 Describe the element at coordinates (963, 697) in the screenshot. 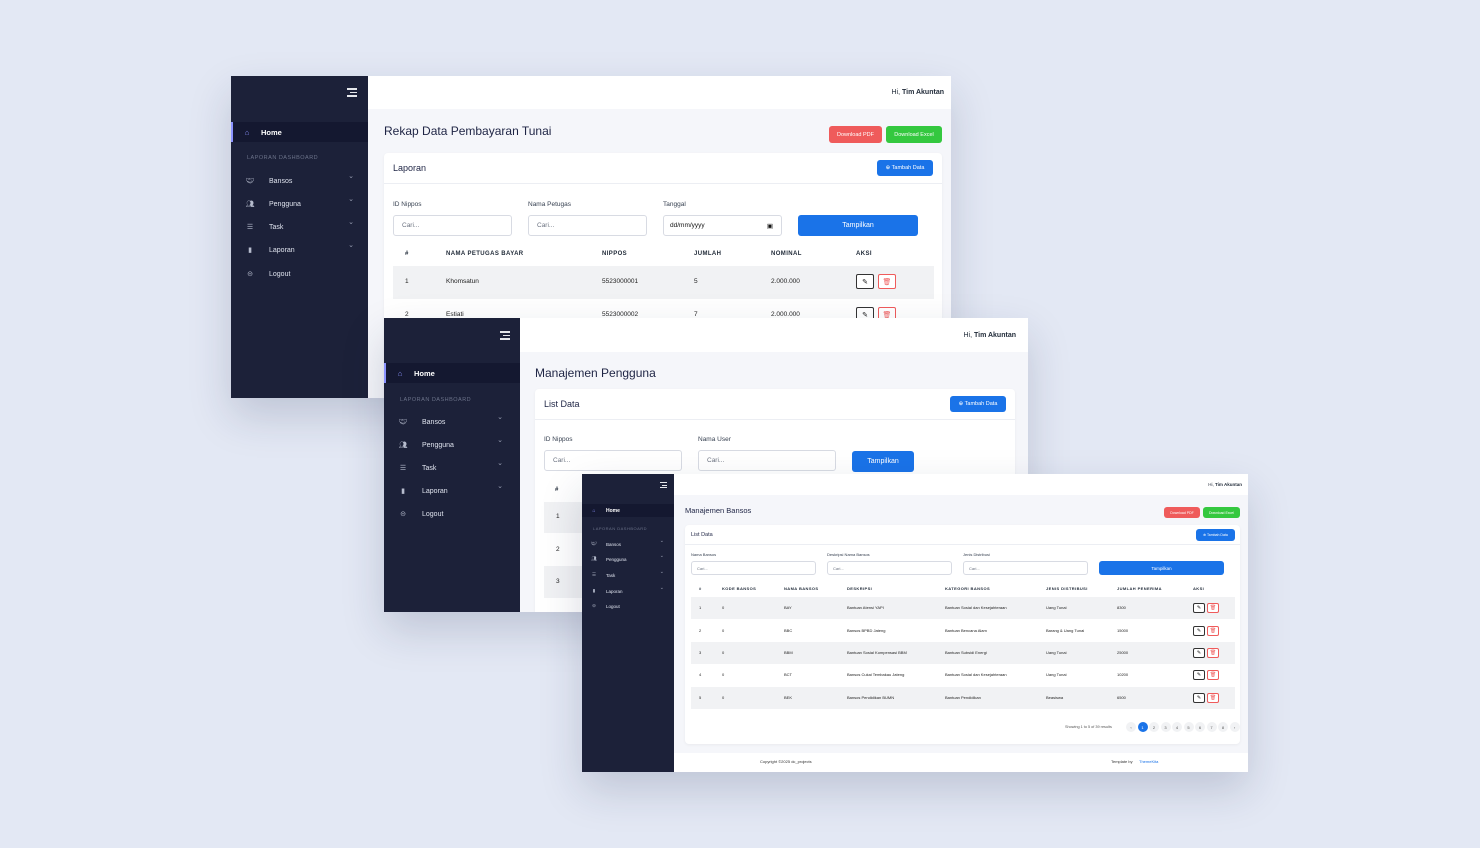

I see `kategori: Bantuan Pendidikan` at that location.